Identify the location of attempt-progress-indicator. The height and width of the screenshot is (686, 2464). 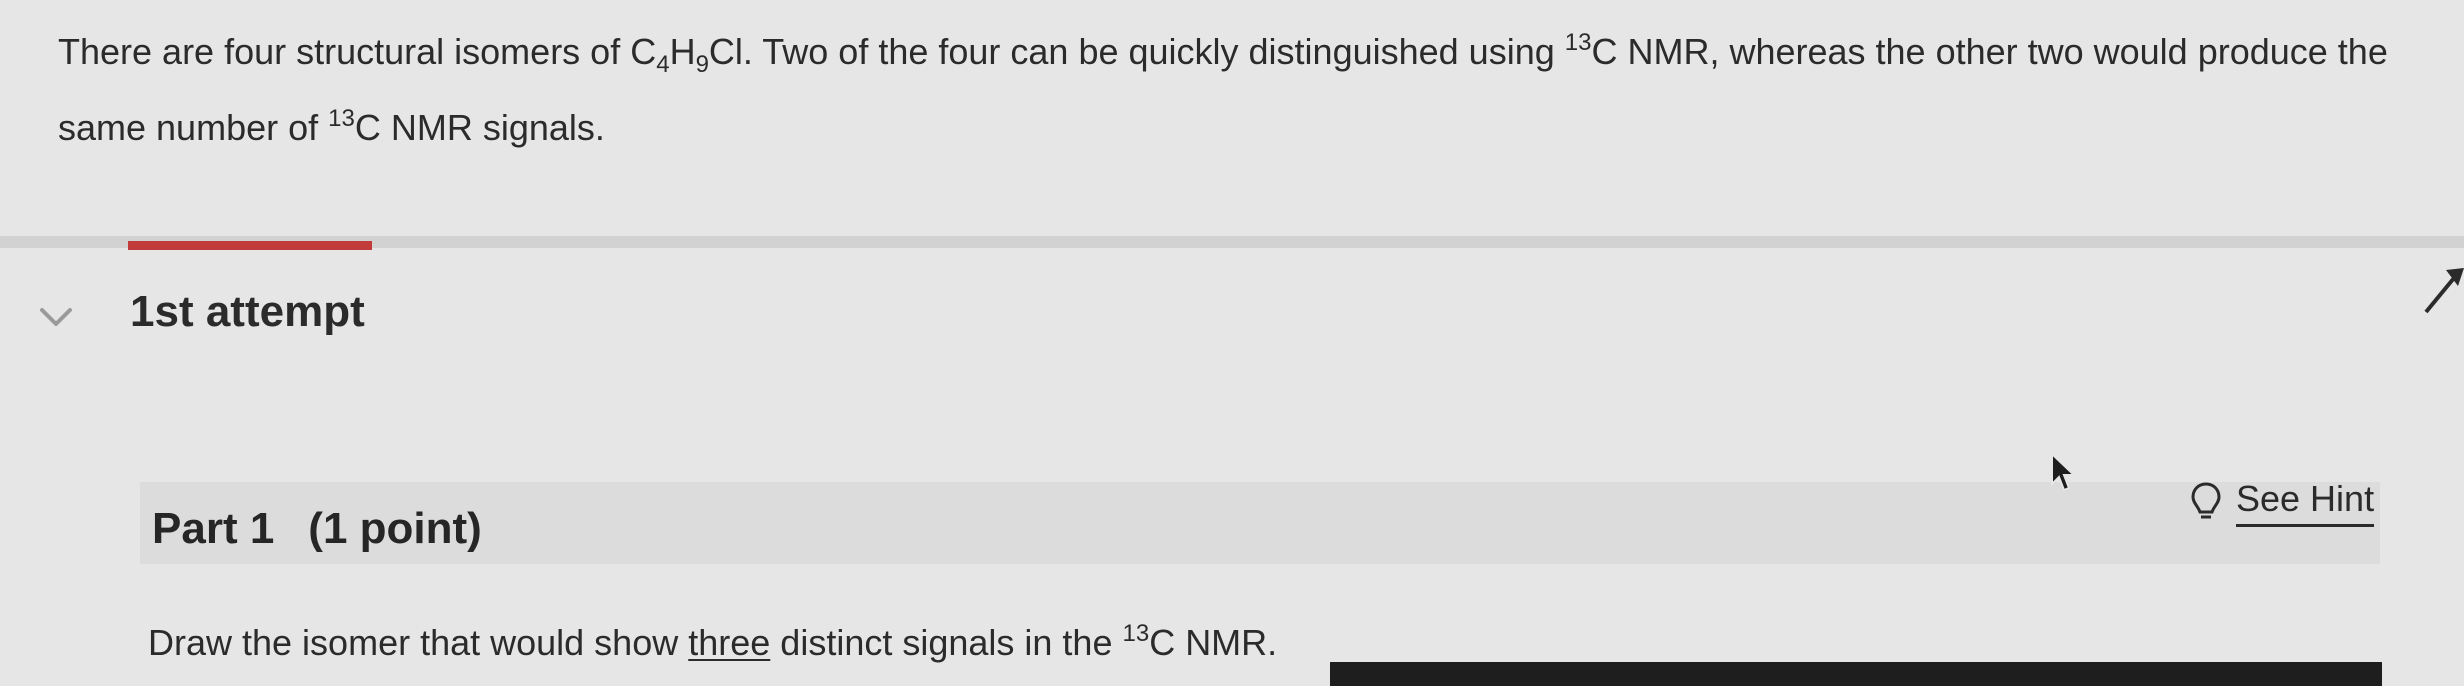
(250, 245).